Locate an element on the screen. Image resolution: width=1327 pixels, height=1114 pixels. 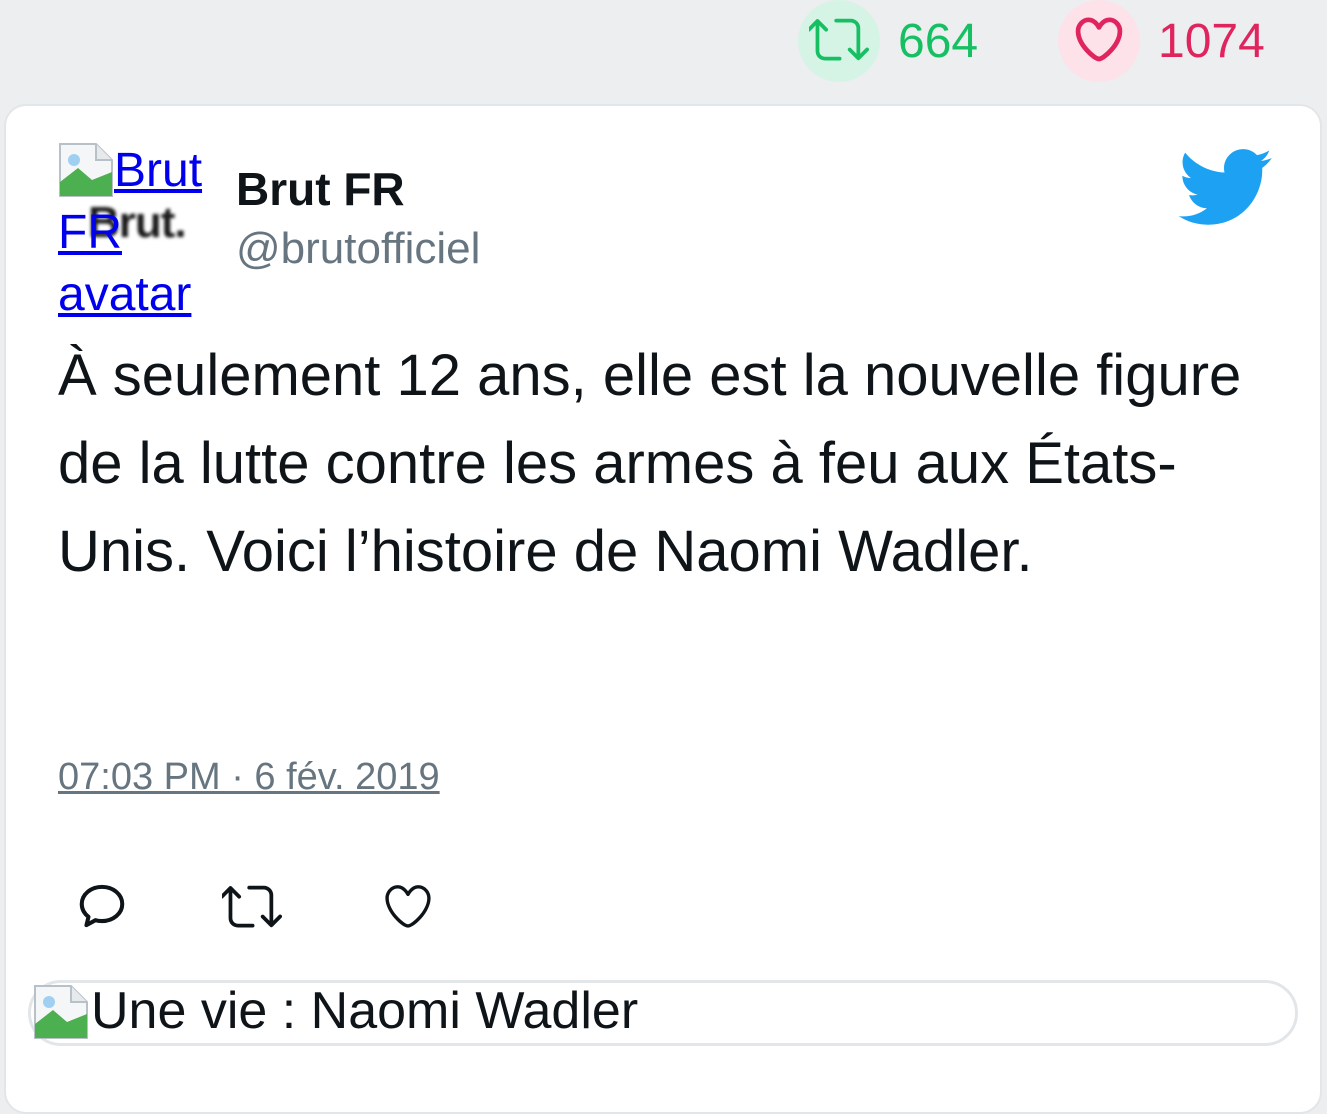
tweet-stats-bar: 664 1074 is located at coordinates (663, 45).